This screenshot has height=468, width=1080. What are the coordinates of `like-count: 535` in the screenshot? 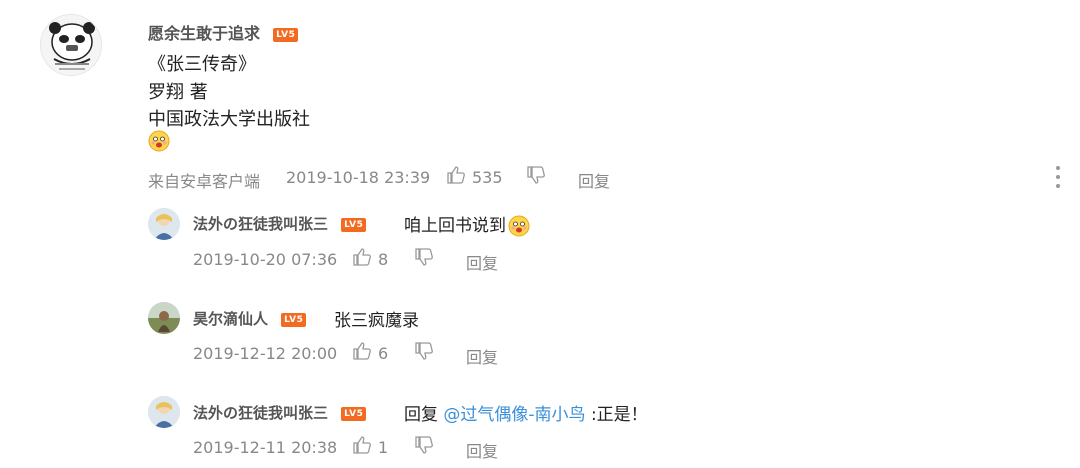 It's located at (487, 177).